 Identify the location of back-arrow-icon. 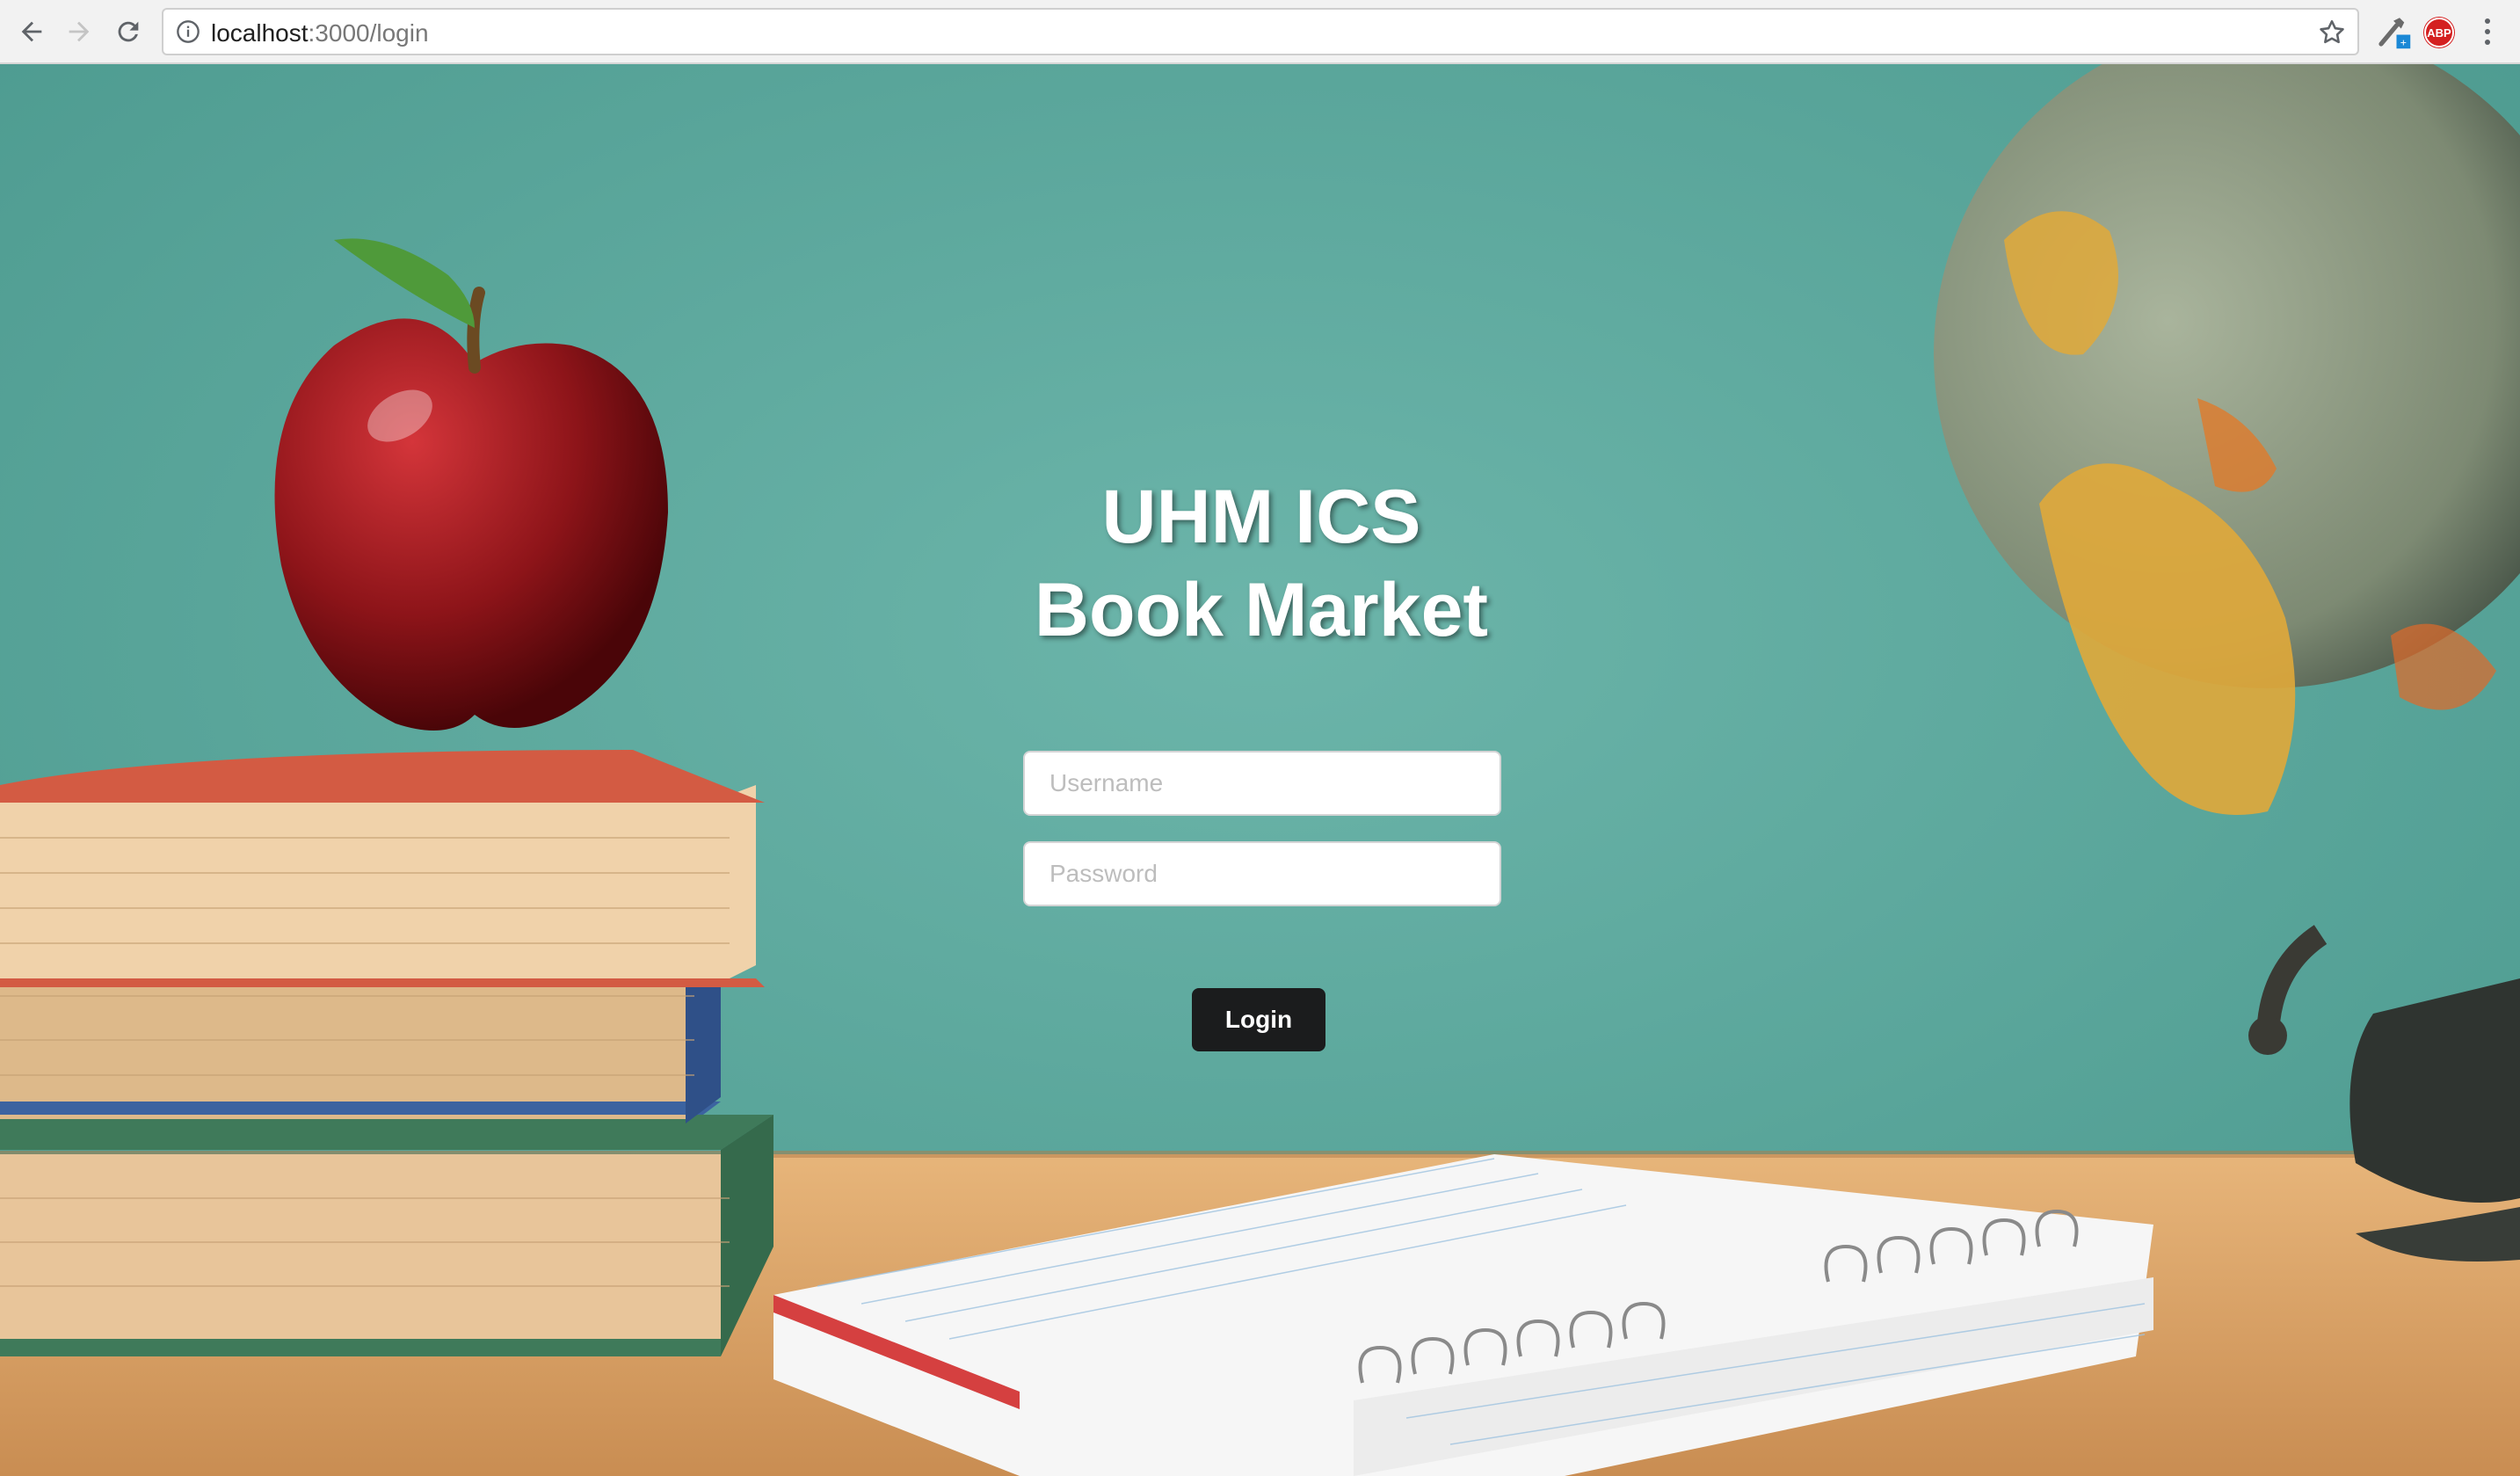
(31, 32).